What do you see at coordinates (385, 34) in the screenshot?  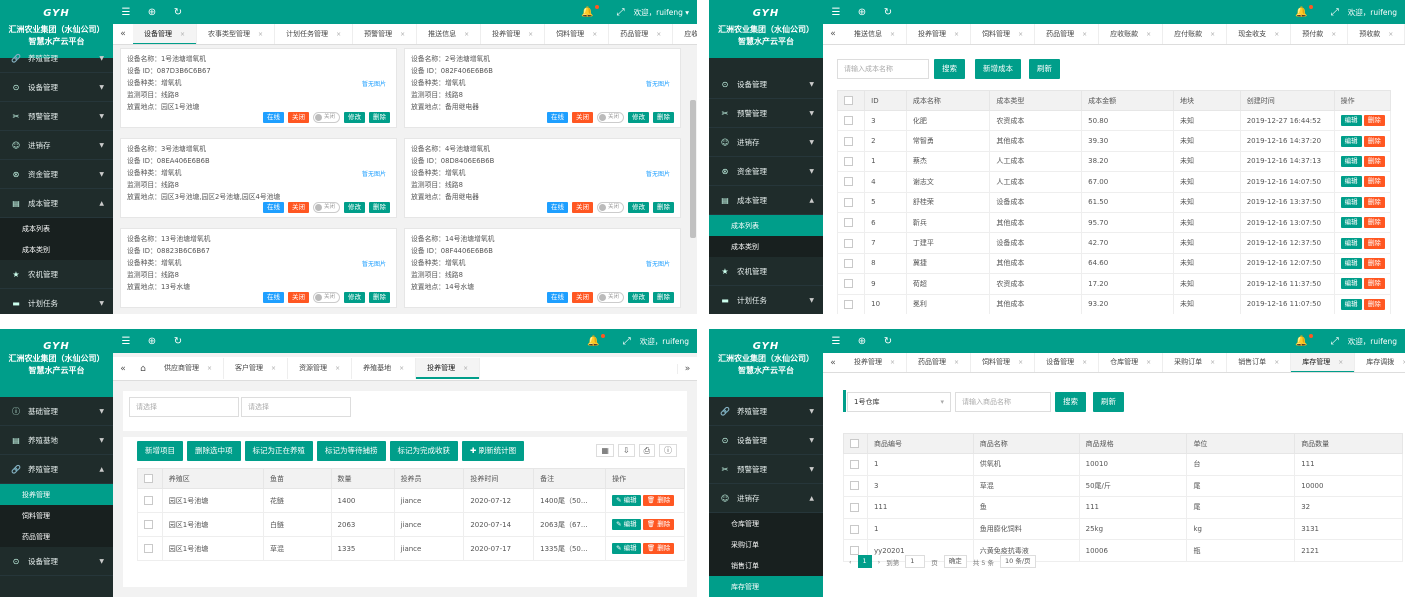 I see `tab: 预警管理 ×` at bounding box center [385, 34].